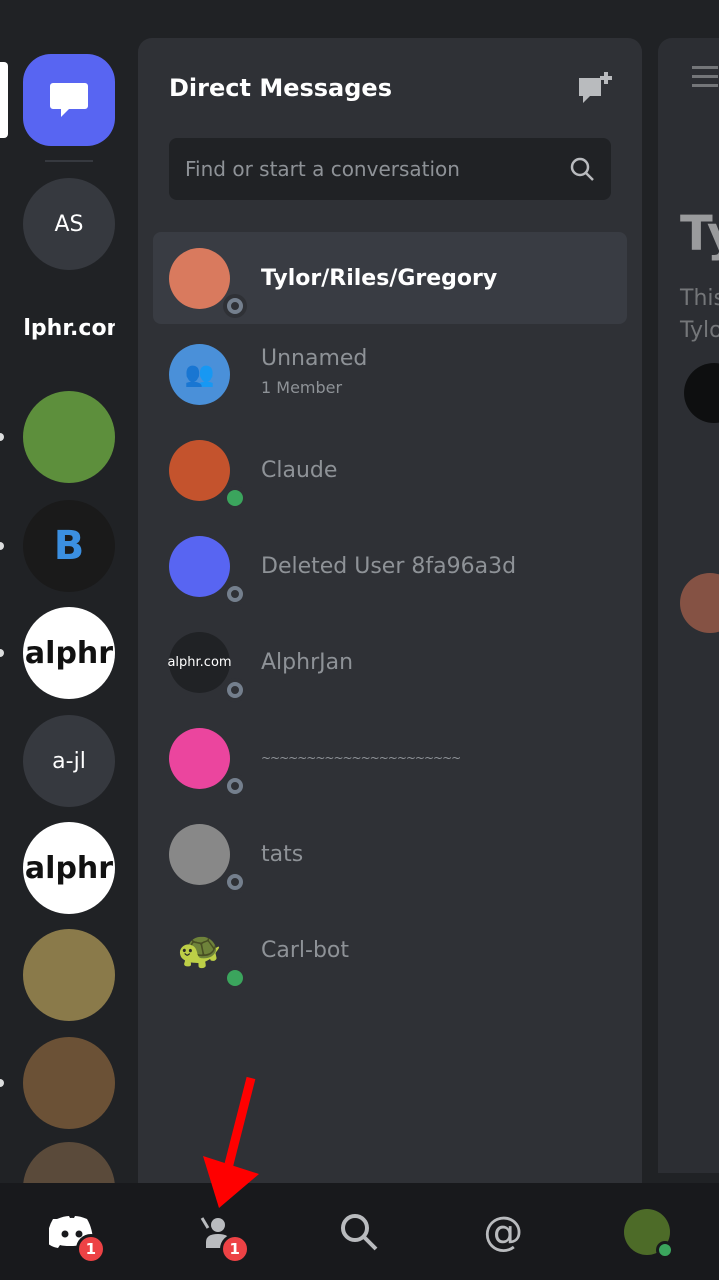 The height and width of the screenshot is (1280, 719). Describe the element at coordinates (69, 546) in the screenshot. I see `server-b: B` at that location.